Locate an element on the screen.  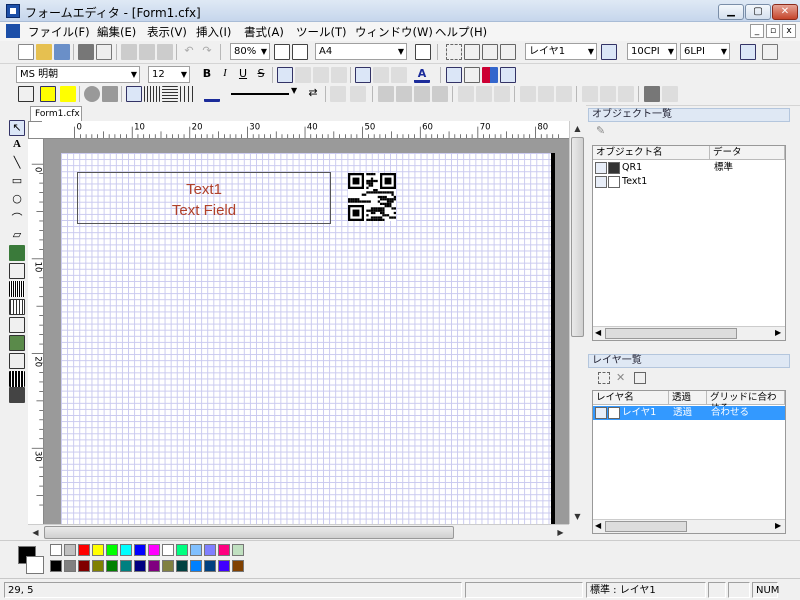
select-frame-icon is located at coordinates (454, 52).